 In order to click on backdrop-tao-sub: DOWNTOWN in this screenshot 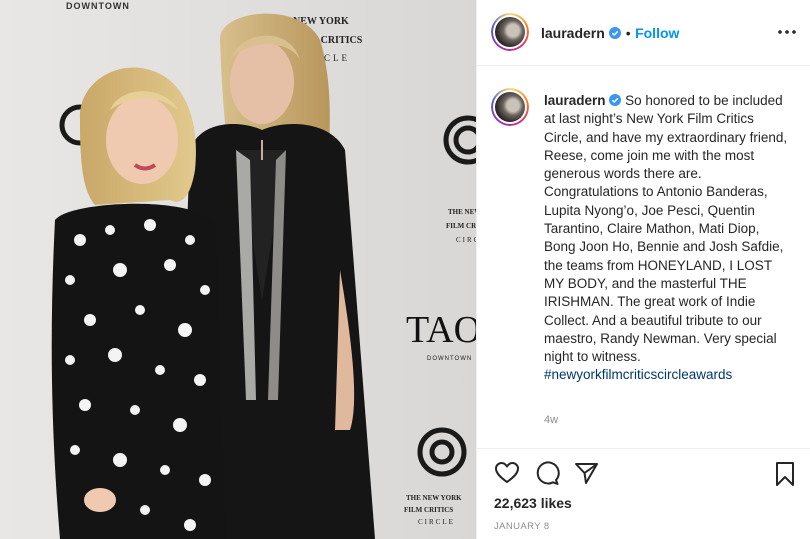, I will do `click(449, 359)`.